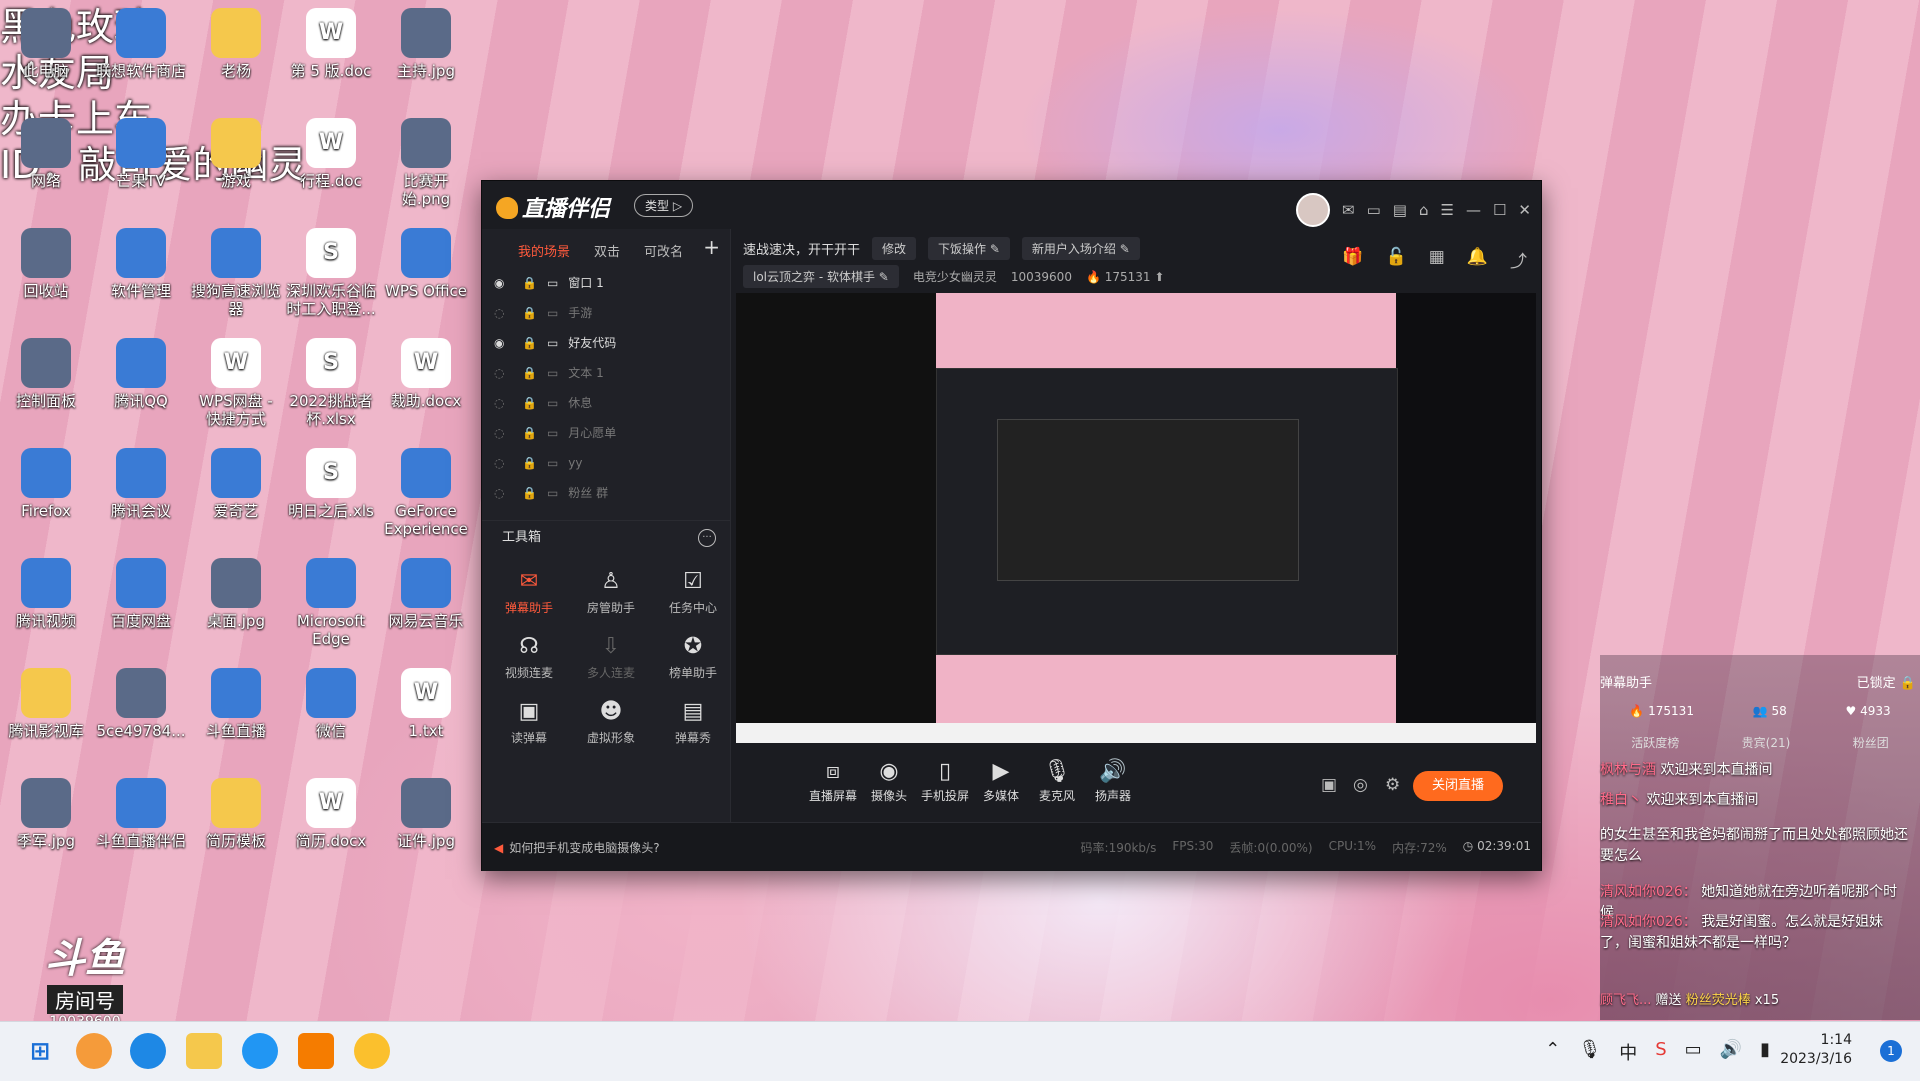  What do you see at coordinates (889, 781) in the screenshot?
I see `control-button: ◉ 摄像头` at bounding box center [889, 781].